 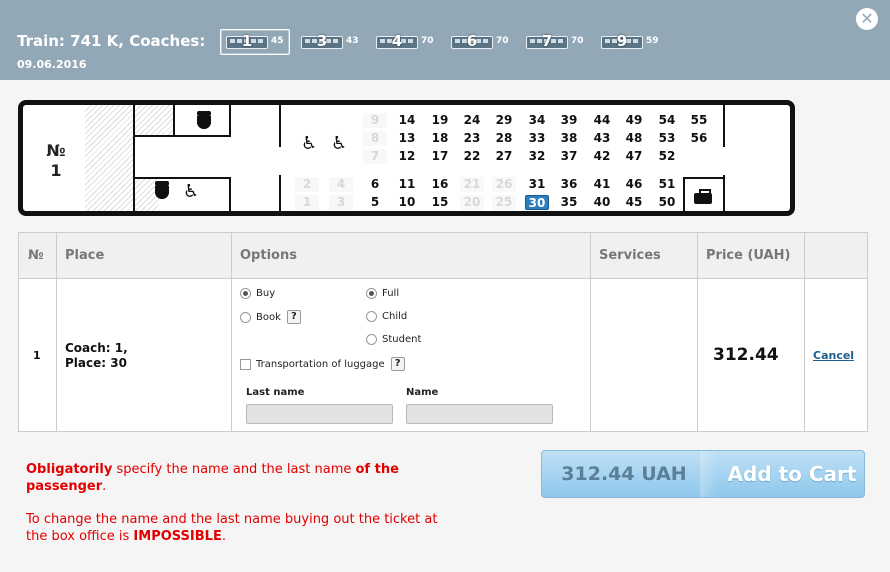 What do you see at coordinates (440, 156) in the screenshot?
I see `seat-17: 17` at bounding box center [440, 156].